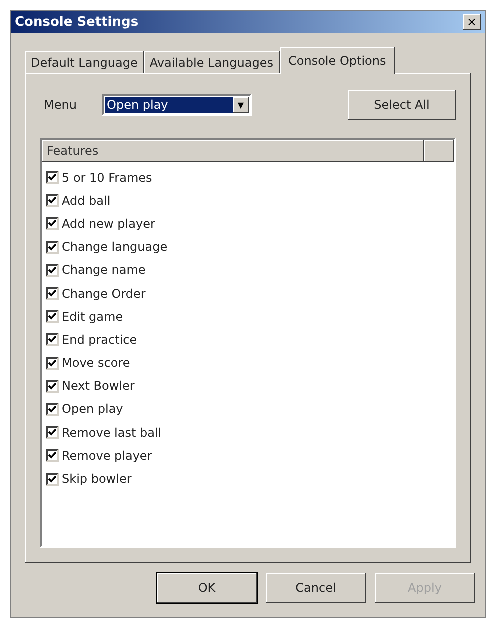 The width and height of the screenshot is (488, 626). What do you see at coordinates (84, 62) in the screenshot?
I see `tab: Default Language` at bounding box center [84, 62].